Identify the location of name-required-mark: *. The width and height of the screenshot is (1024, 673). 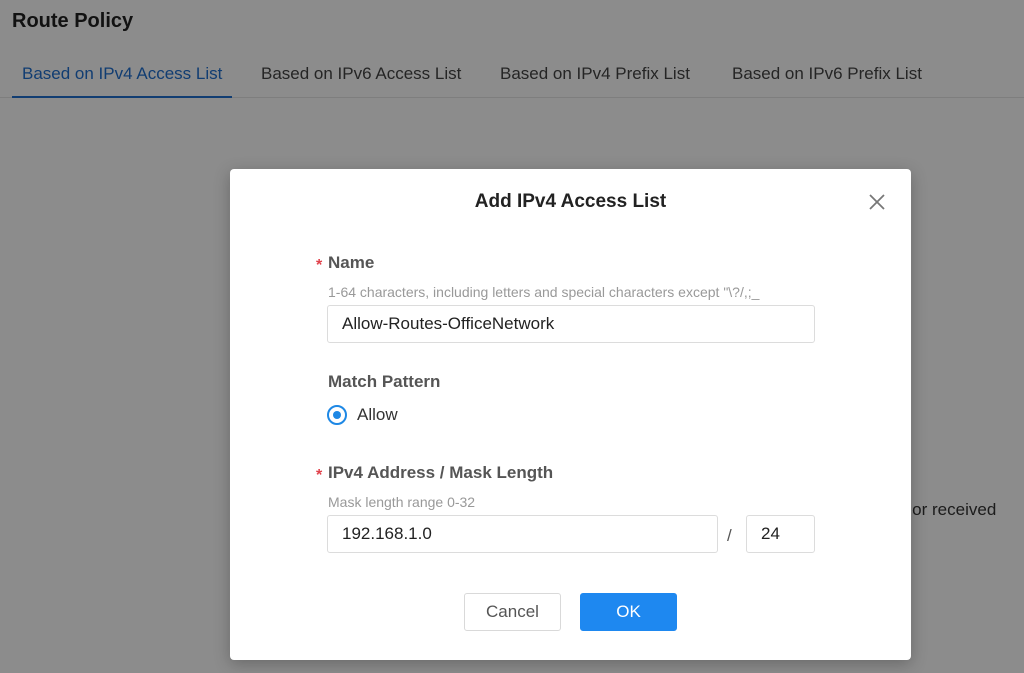
(319, 265).